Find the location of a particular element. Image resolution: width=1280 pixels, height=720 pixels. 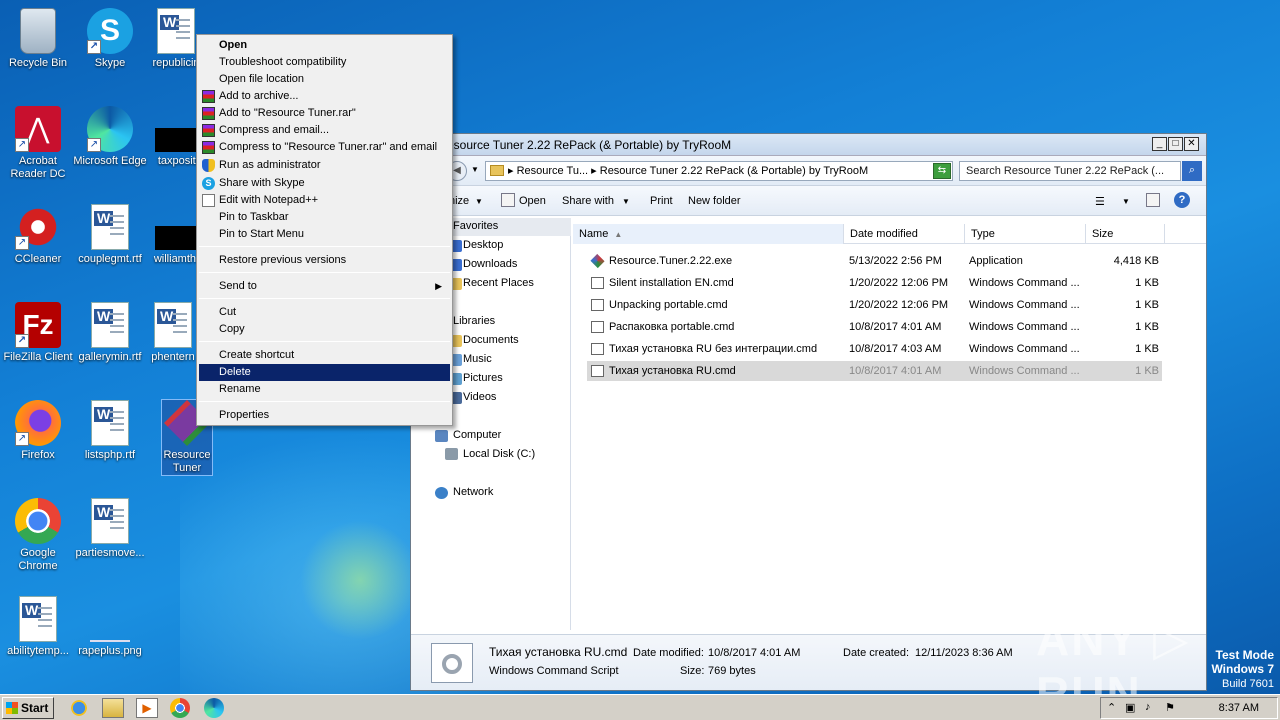

new-folder-button: New folder is located at coordinates (714, 201).